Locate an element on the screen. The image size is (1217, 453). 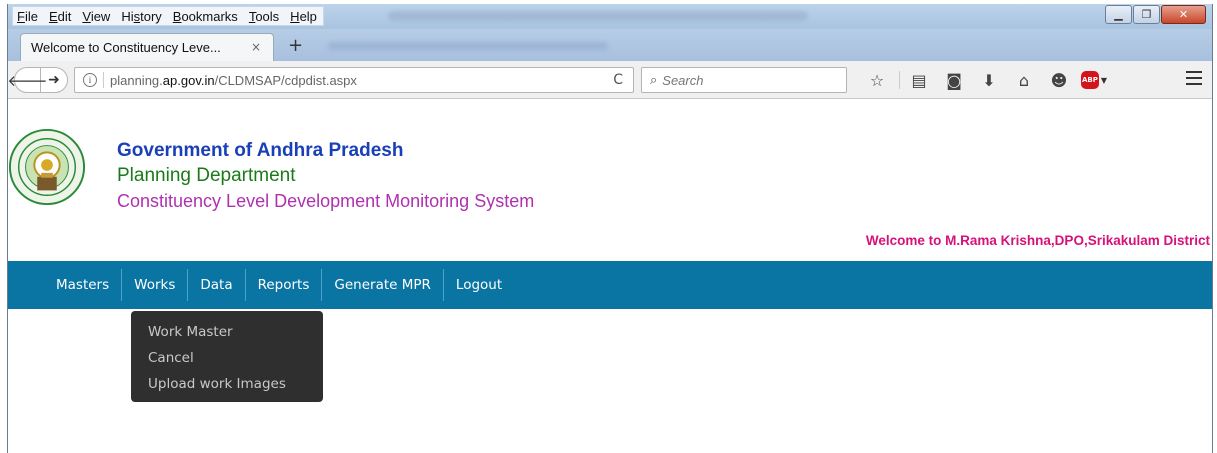
bookmark-star-icon: ☆ is located at coordinates (877, 80).